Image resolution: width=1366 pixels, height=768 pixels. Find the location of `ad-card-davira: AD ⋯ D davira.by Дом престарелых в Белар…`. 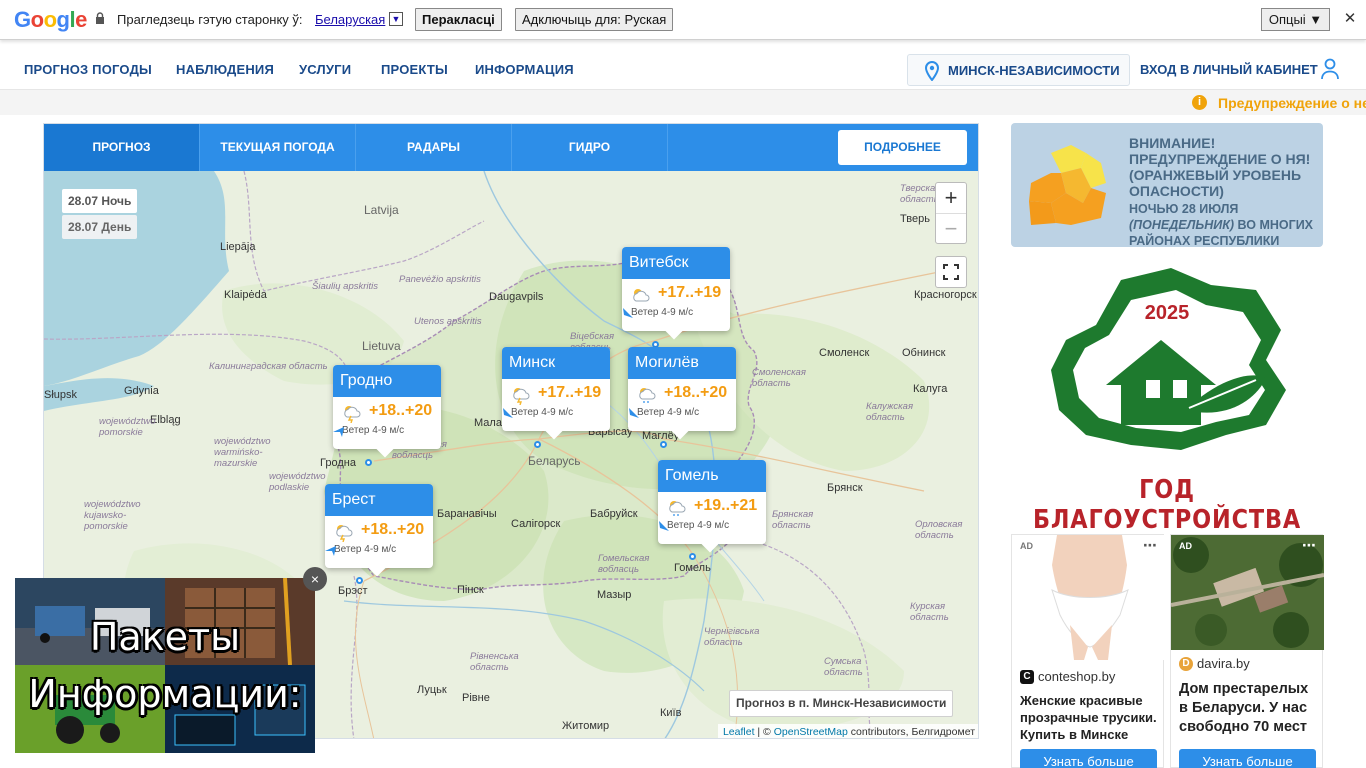

ad-card-davira: AD ⋯ D davira.by Дом престарелых в Белар… is located at coordinates (1247, 651).